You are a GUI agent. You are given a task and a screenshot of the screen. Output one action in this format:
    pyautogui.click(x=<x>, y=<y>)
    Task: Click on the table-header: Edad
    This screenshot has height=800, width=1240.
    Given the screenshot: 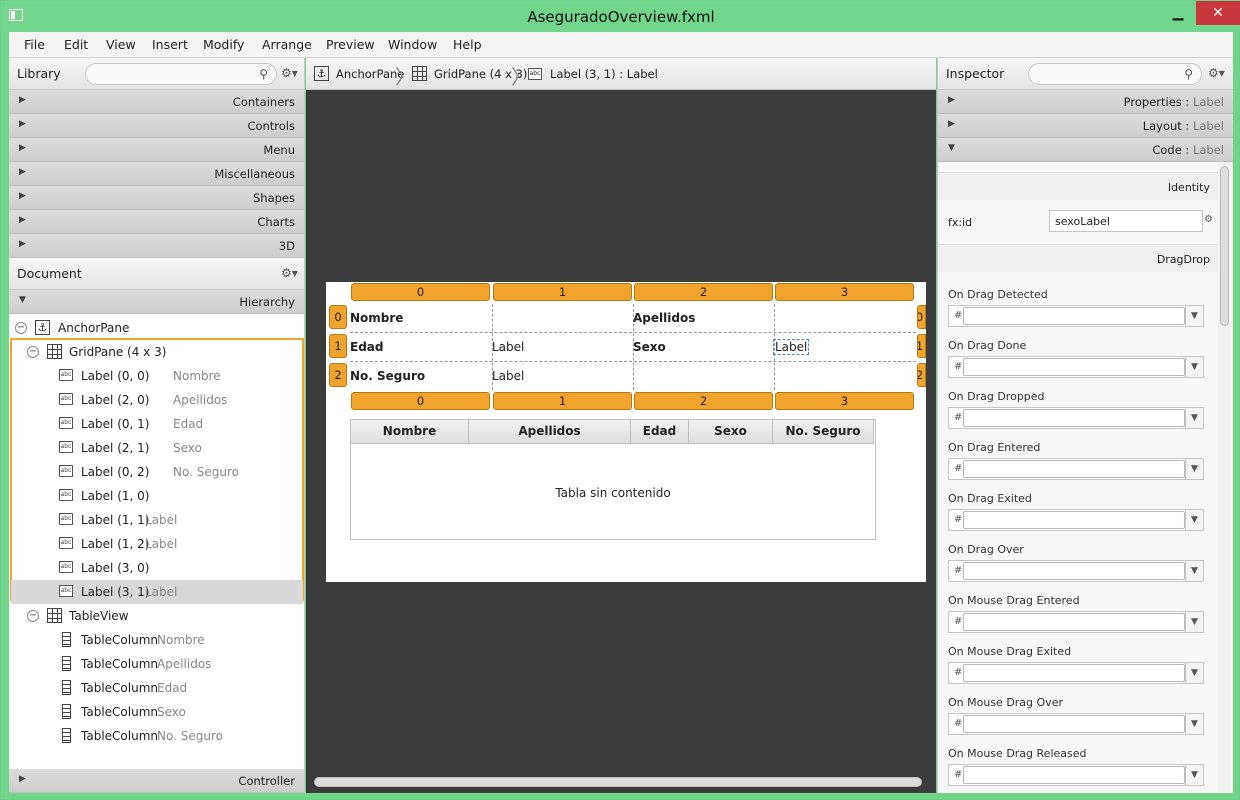 What is the action you would take?
    pyautogui.click(x=660, y=432)
    